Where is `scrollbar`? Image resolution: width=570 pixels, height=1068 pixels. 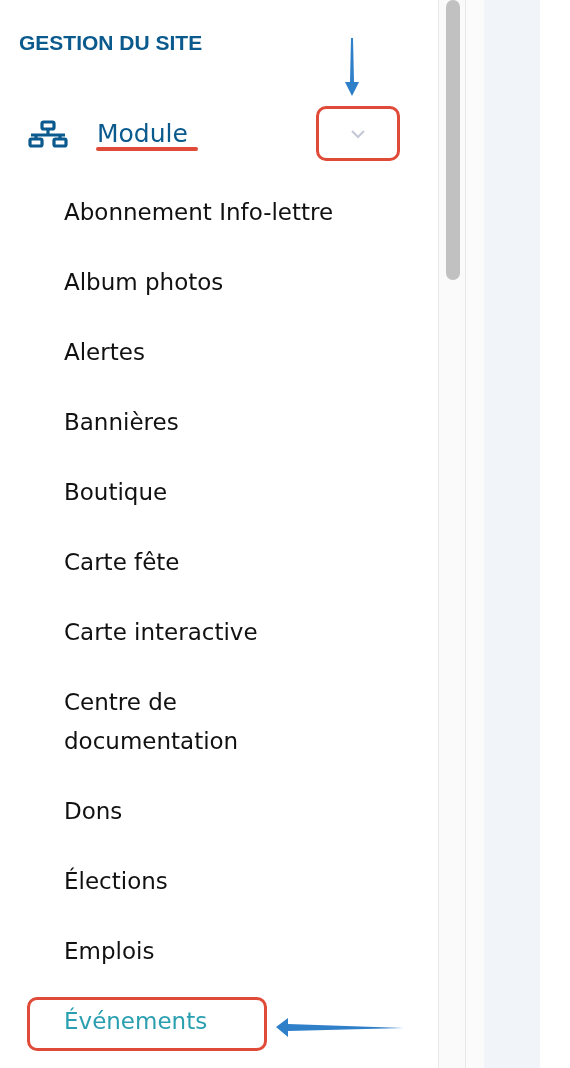 scrollbar is located at coordinates (452, 534).